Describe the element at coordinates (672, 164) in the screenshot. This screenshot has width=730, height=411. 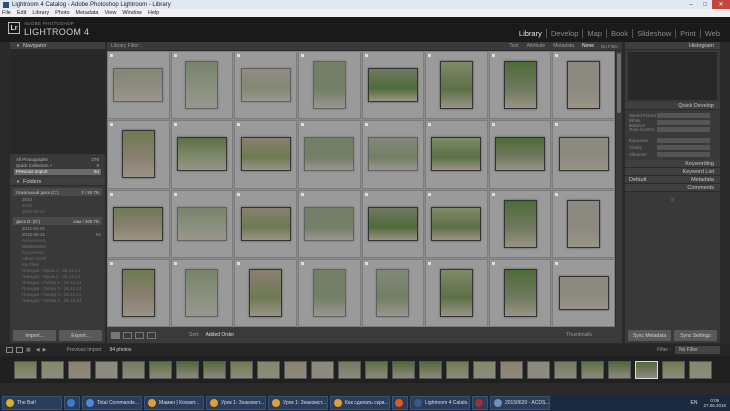
I see `keywording-header: Keywording` at that location.